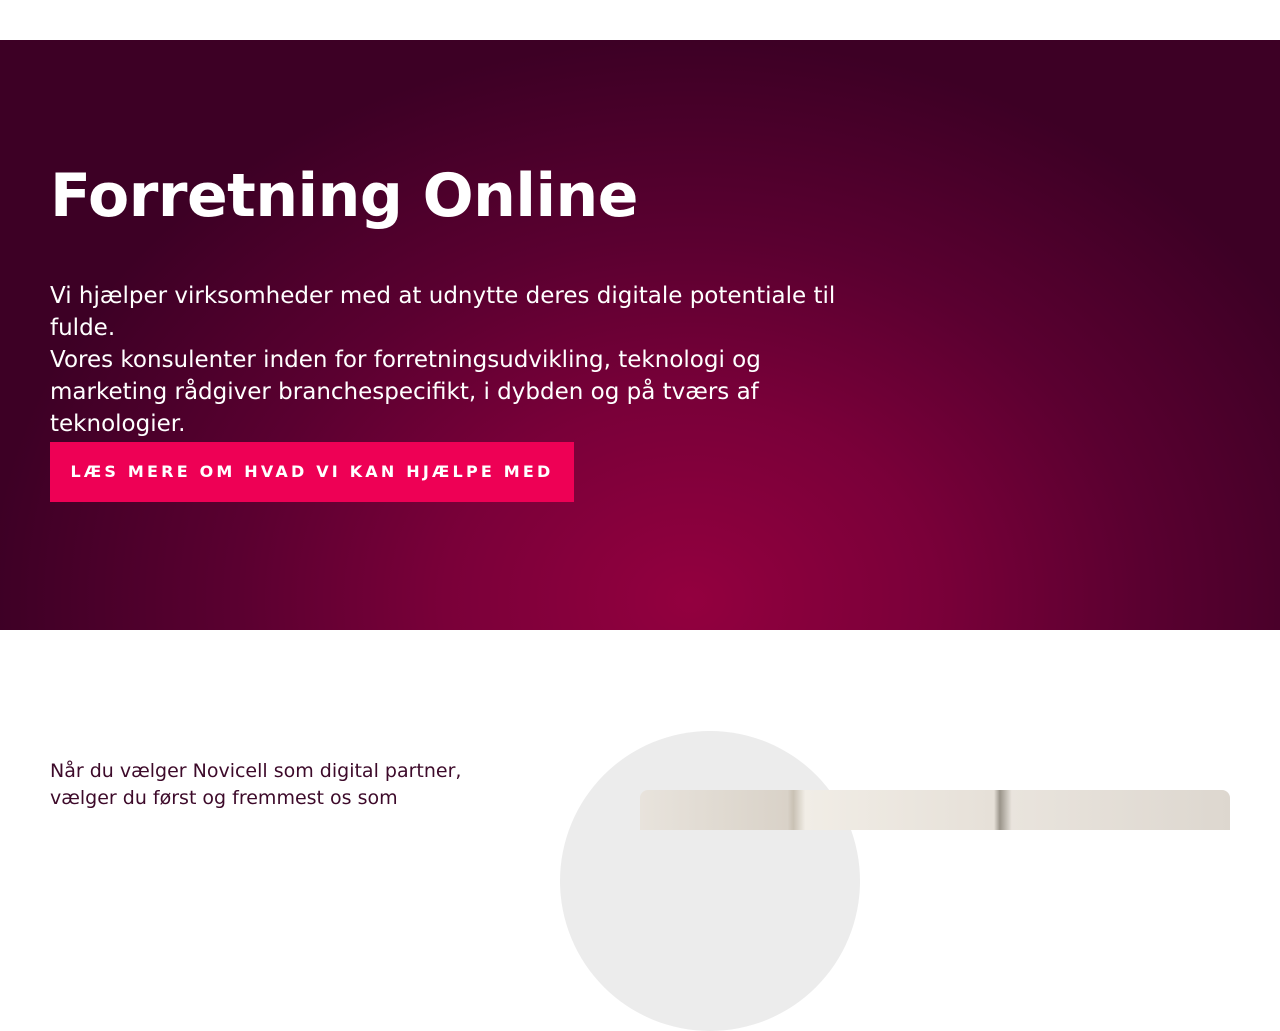 This screenshot has width=1280, height=1031. What do you see at coordinates (312, 472) in the screenshot?
I see `read-more-button: LÆS MERE OM HVAD VI KAN HJÆLPE MED` at bounding box center [312, 472].